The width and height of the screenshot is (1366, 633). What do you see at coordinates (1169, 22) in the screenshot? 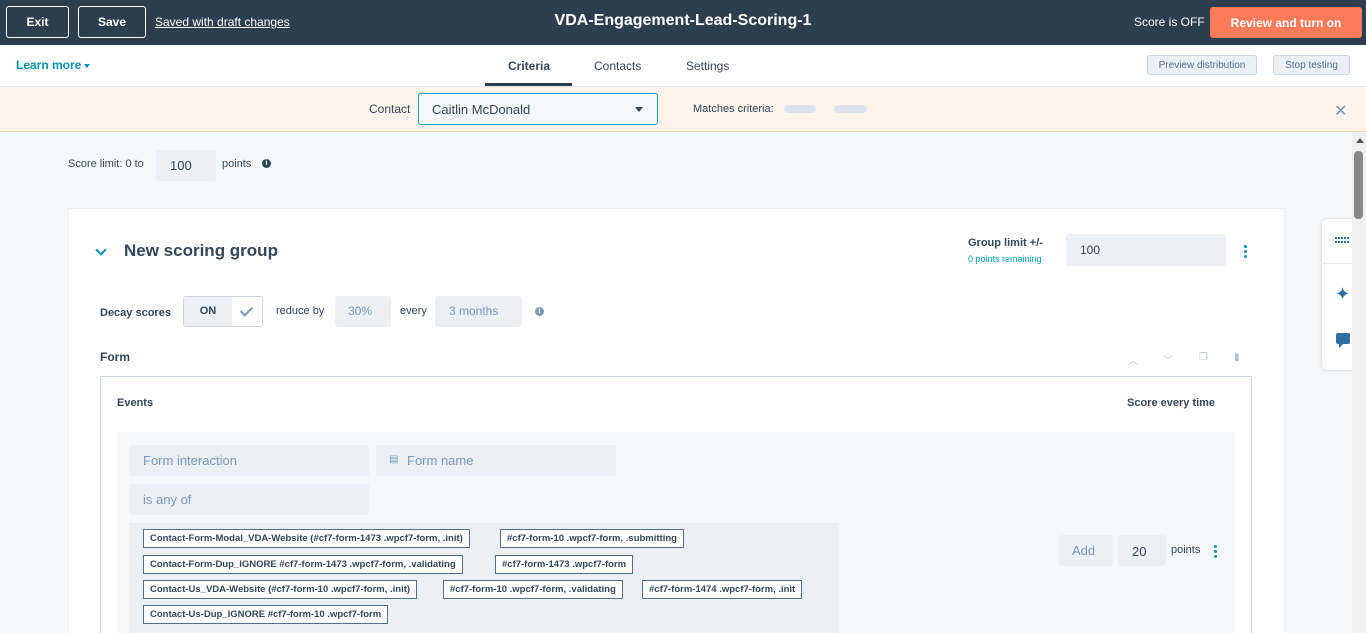
I see `score-status: Score is OFF` at bounding box center [1169, 22].